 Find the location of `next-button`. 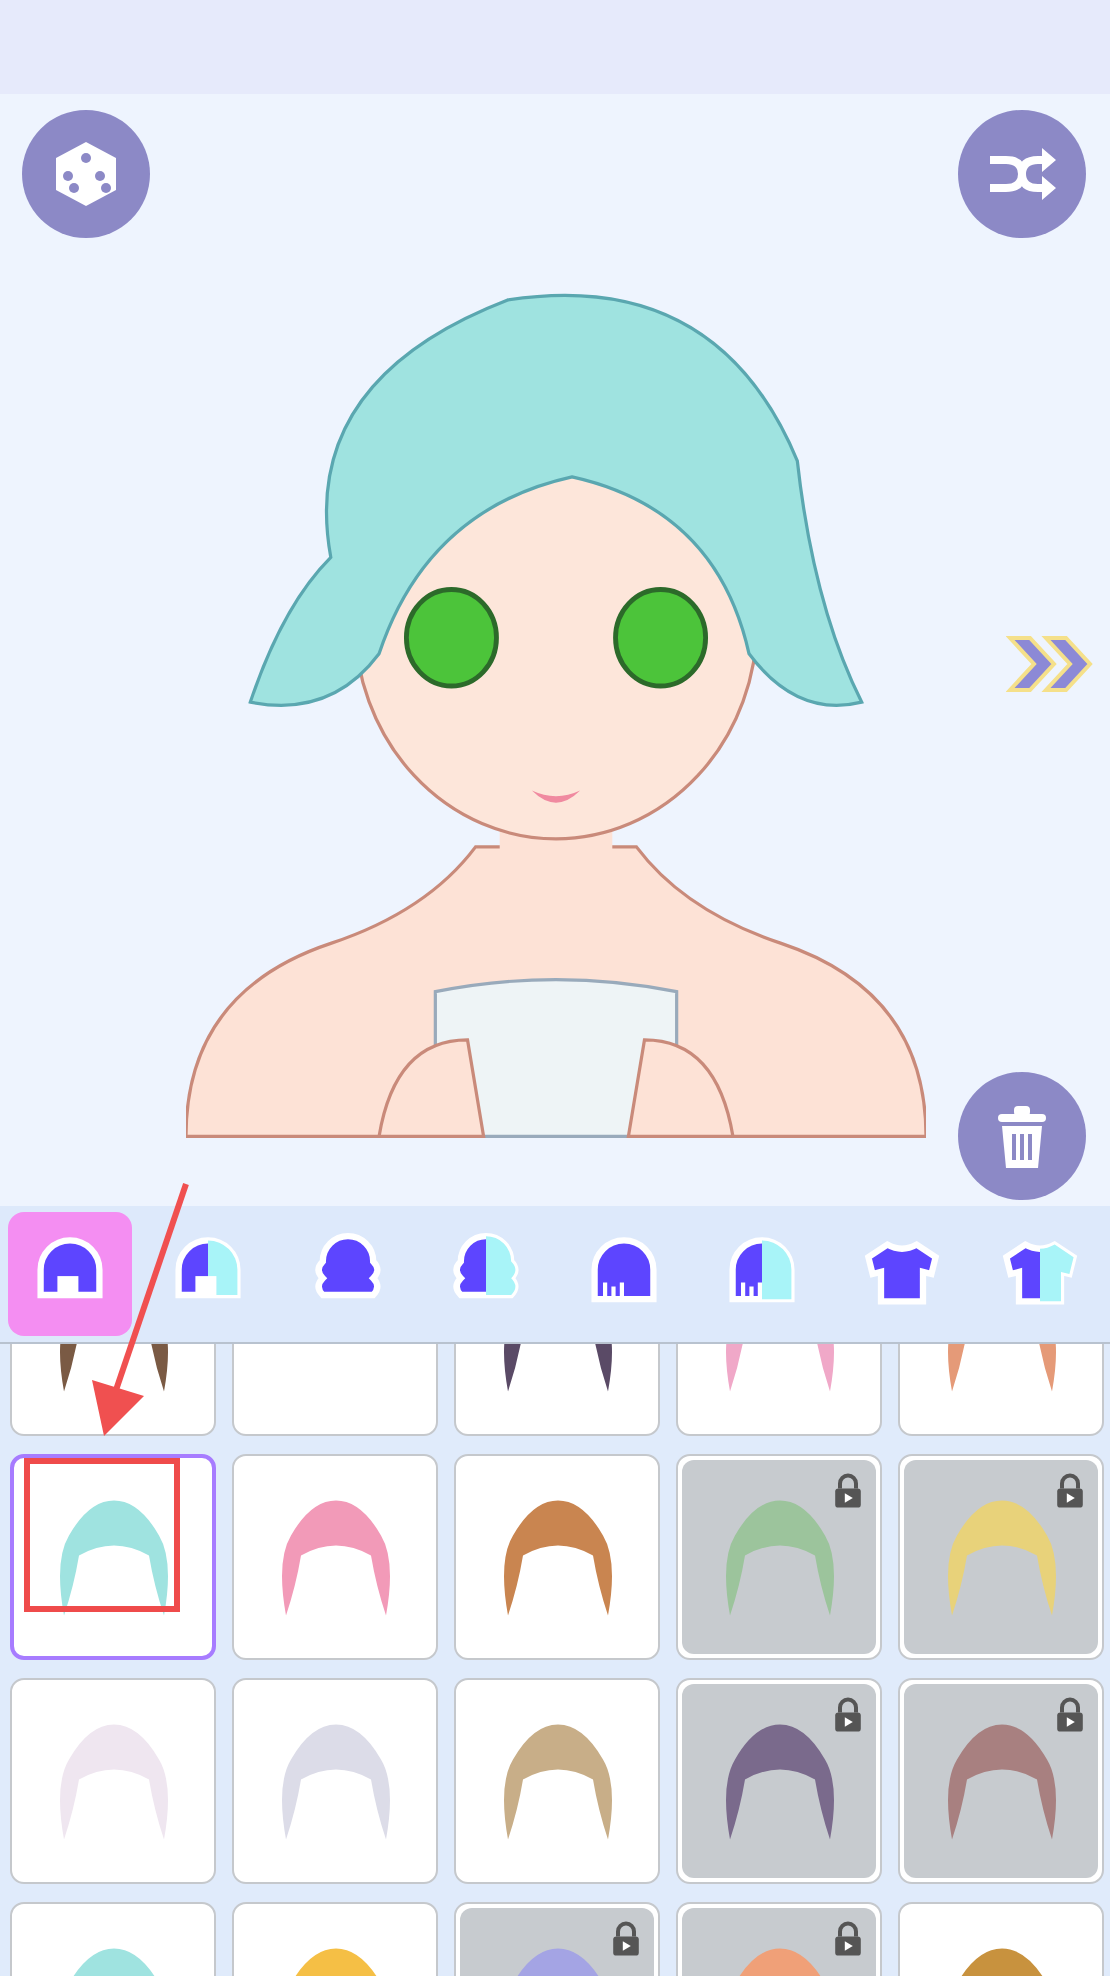

next-button is located at coordinates (1050, 664).